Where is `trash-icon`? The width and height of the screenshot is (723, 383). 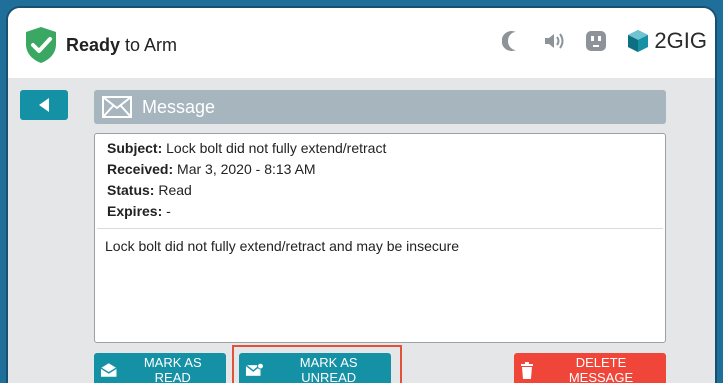 trash-icon is located at coordinates (526, 370).